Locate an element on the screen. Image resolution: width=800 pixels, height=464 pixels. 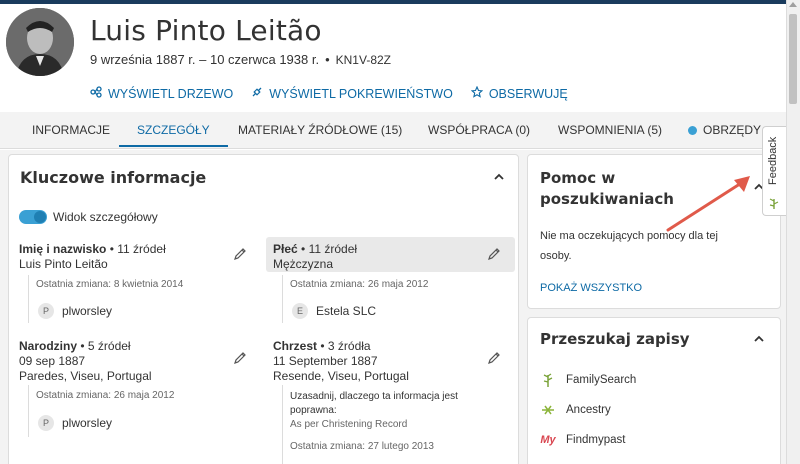
fact-sex: Płeć • 11 źródeł Mężczyzna is located at coordinates (315, 257).